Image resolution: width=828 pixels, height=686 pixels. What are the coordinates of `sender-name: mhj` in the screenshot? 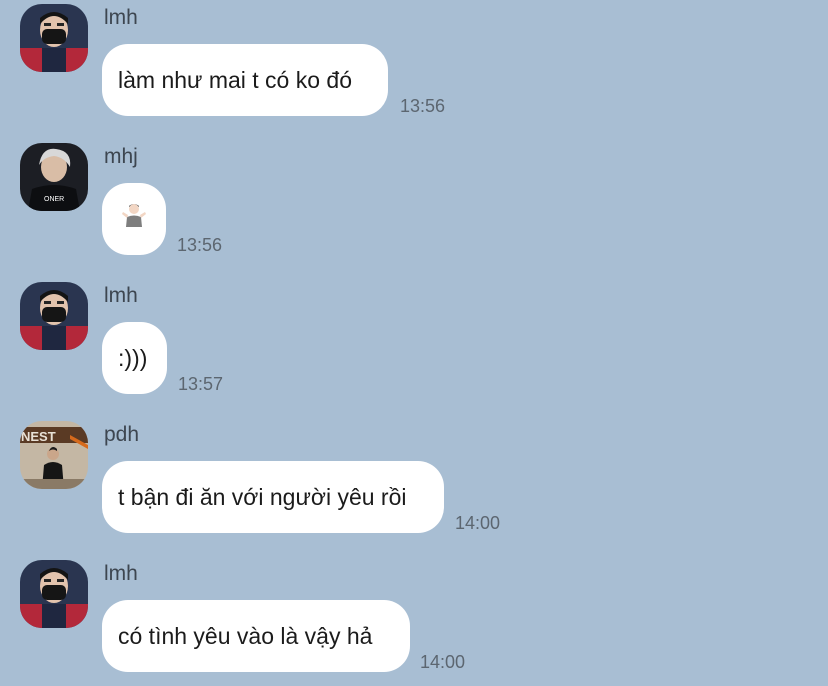 It's located at (121, 156).